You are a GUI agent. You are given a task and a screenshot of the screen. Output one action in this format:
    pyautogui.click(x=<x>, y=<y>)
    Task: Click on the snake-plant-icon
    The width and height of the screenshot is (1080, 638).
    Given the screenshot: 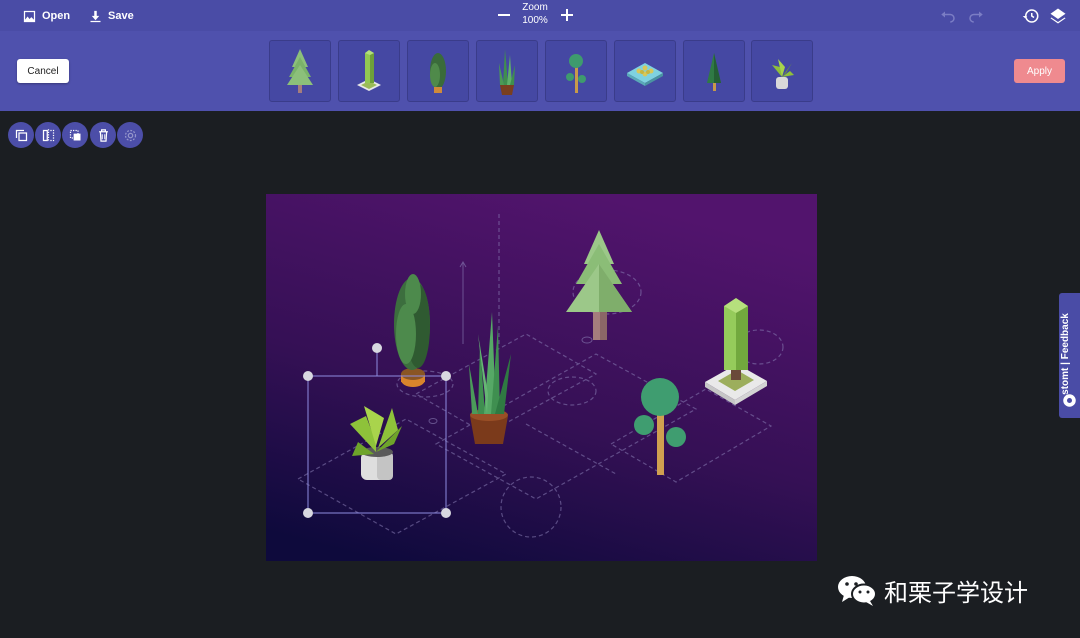 What is the action you would take?
    pyautogui.click(x=507, y=72)
    